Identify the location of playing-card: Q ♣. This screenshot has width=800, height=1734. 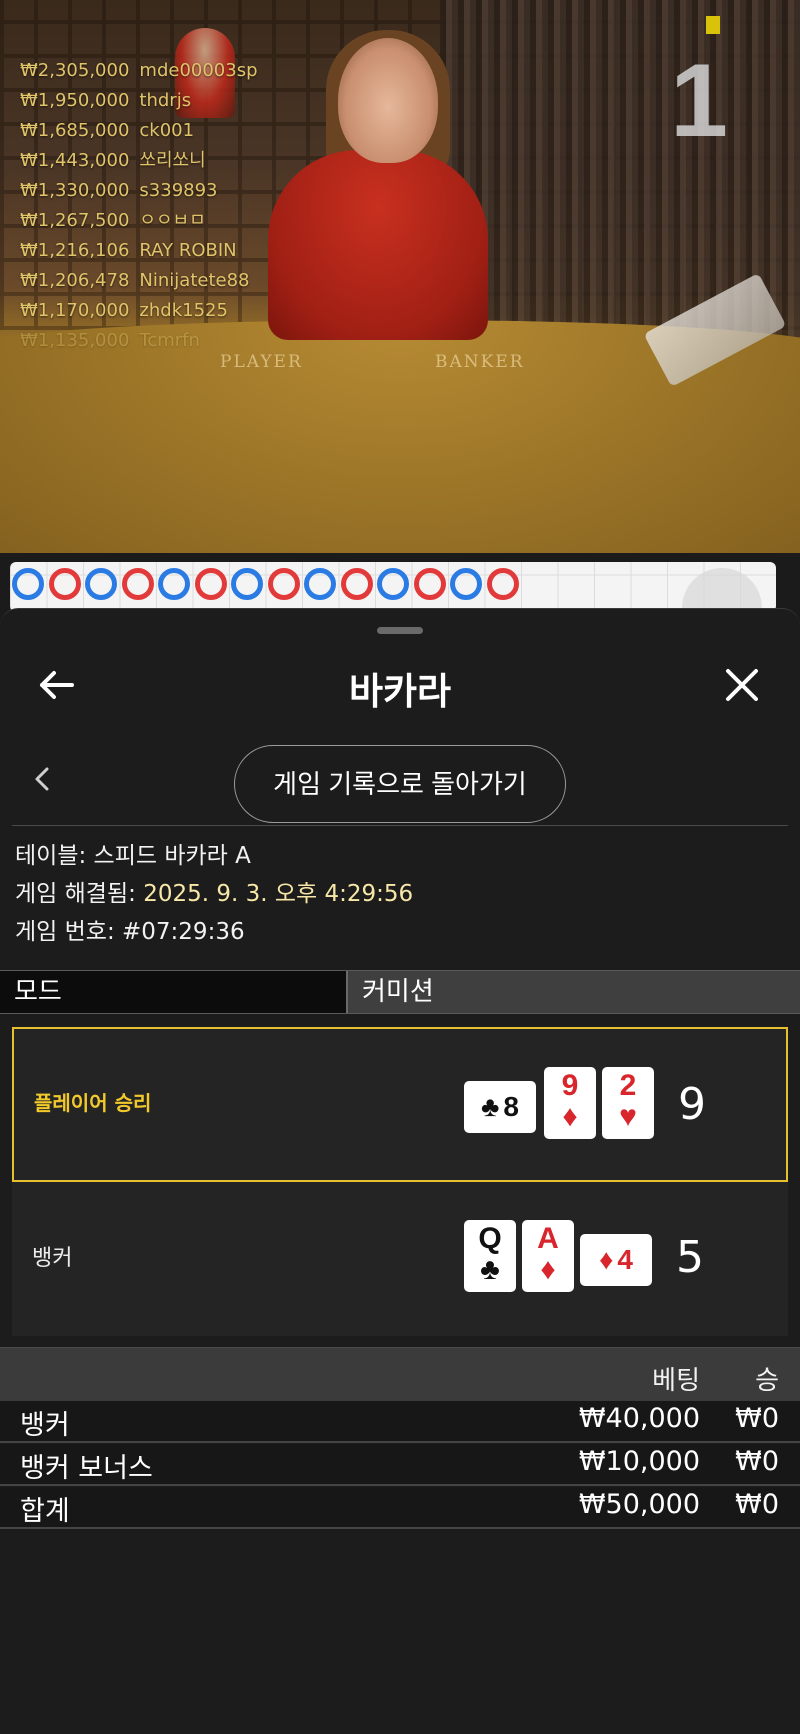
(490, 1256).